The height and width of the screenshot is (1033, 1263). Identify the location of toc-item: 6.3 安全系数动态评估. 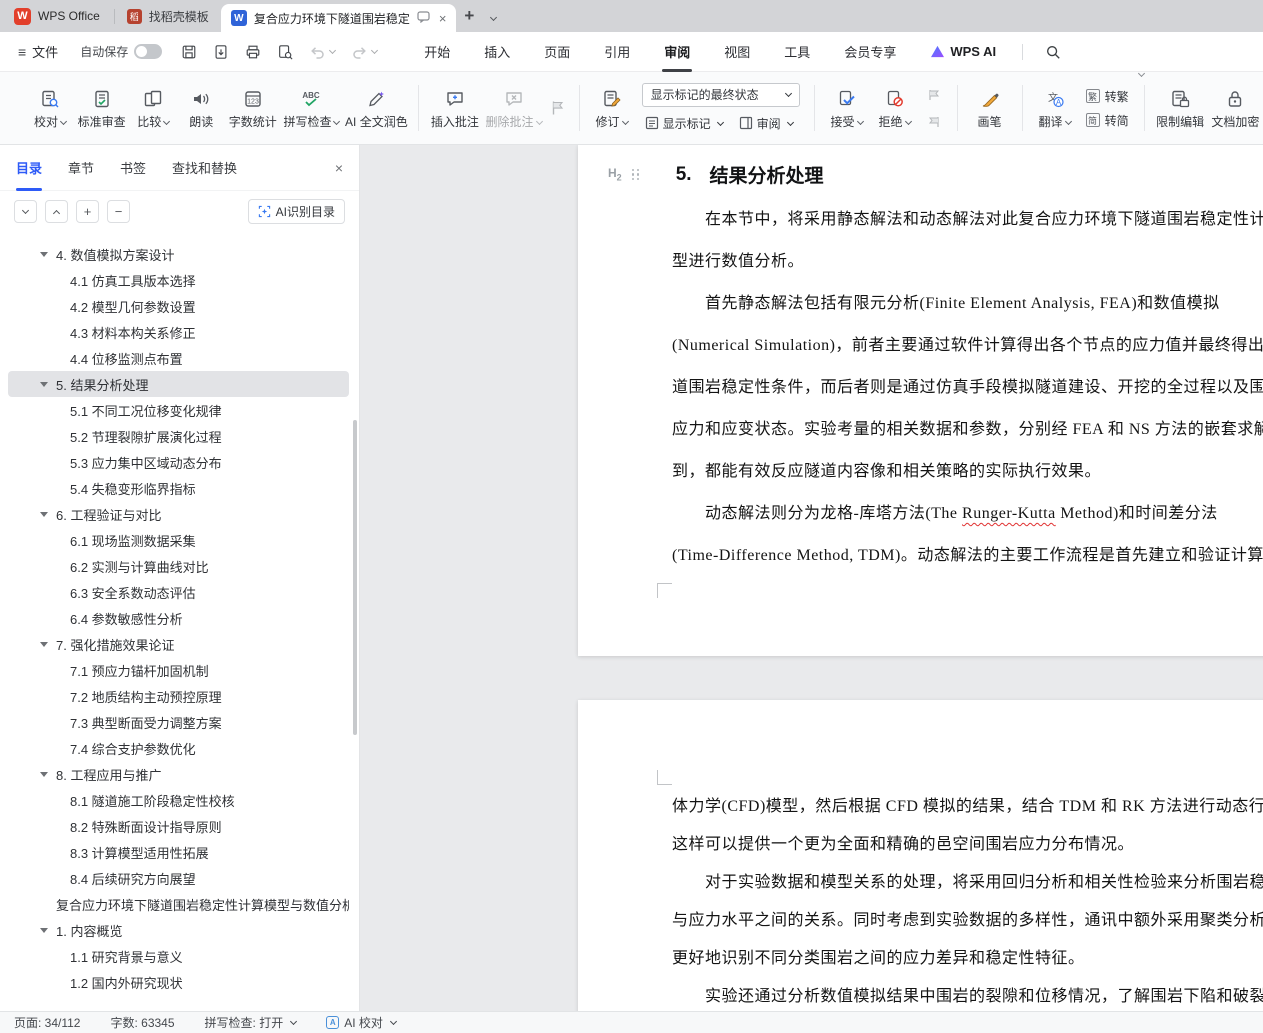
(178, 592).